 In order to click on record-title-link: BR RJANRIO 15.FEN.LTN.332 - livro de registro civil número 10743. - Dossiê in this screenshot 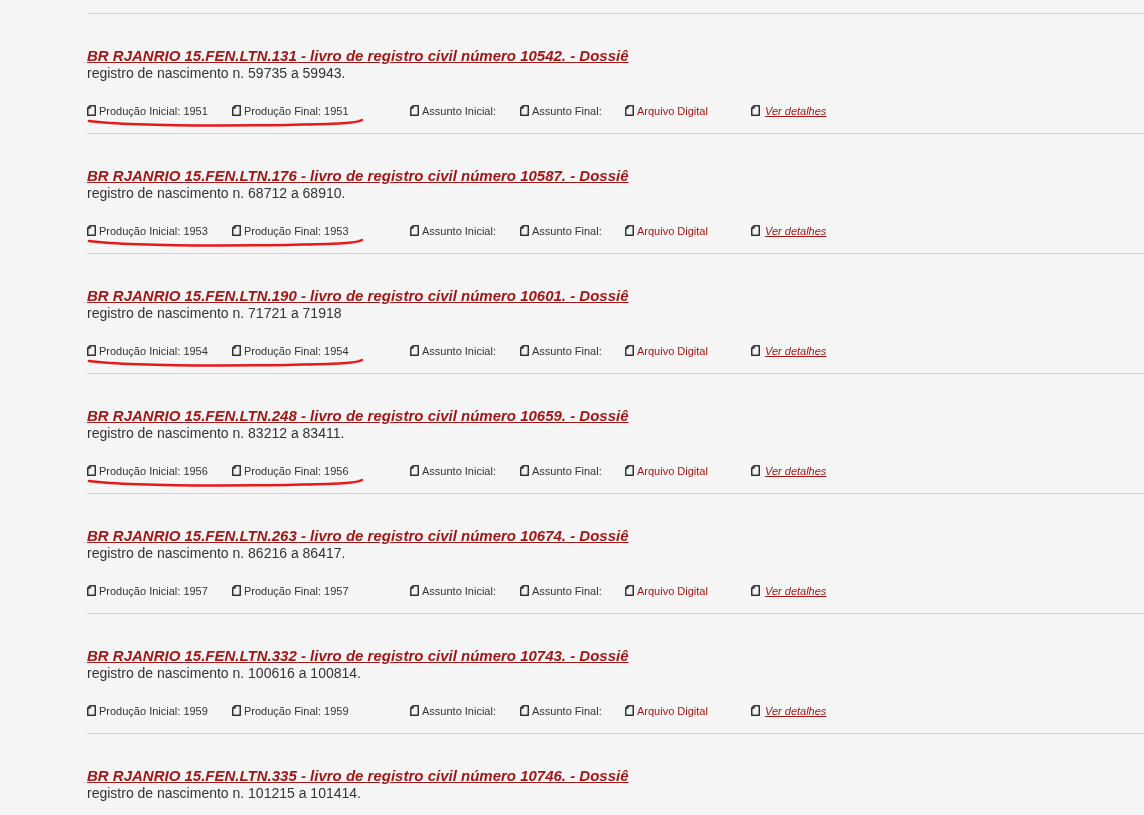, I will do `click(358, 656)`.